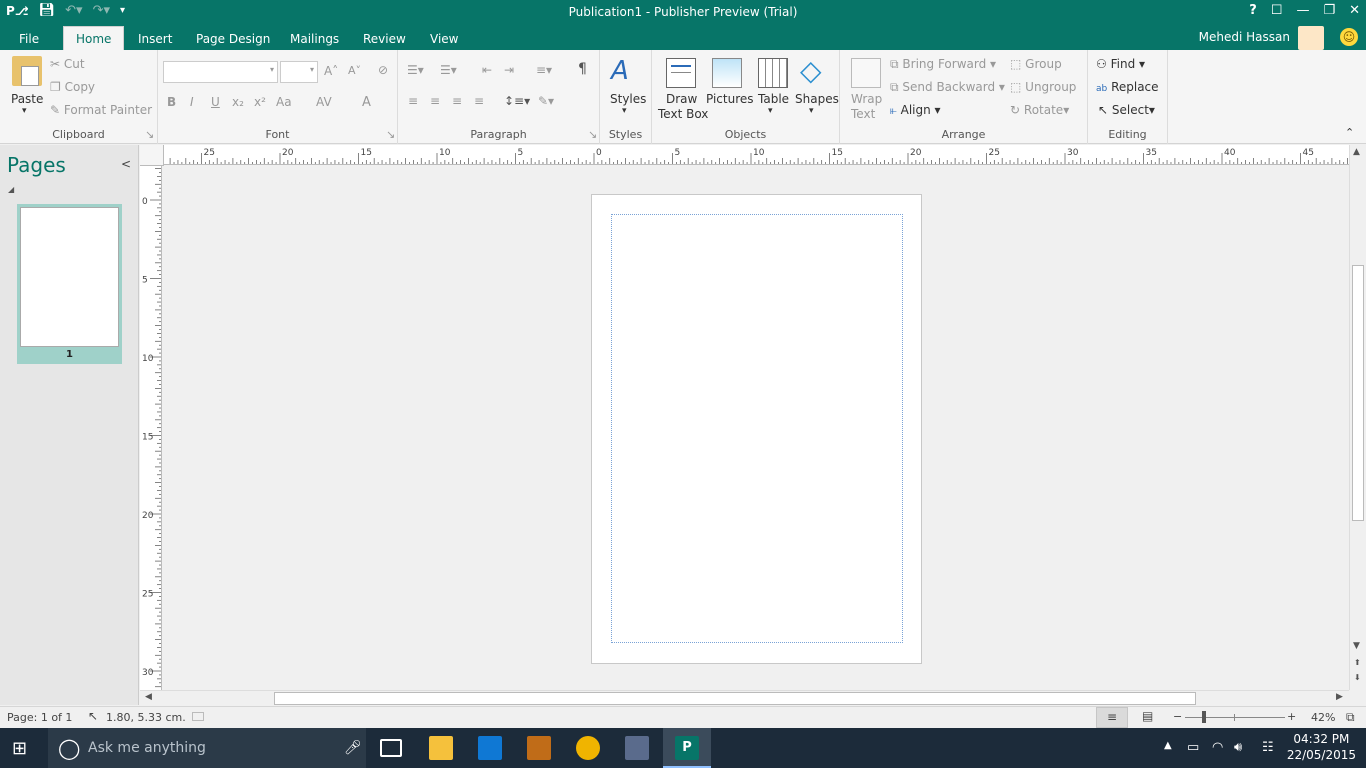 This screenshot has height=768, width=1366. What do you see at coordinates (1329, 10) in the screenshot?
I see `restore-button: ❐` at bounding box center [1329, 10].